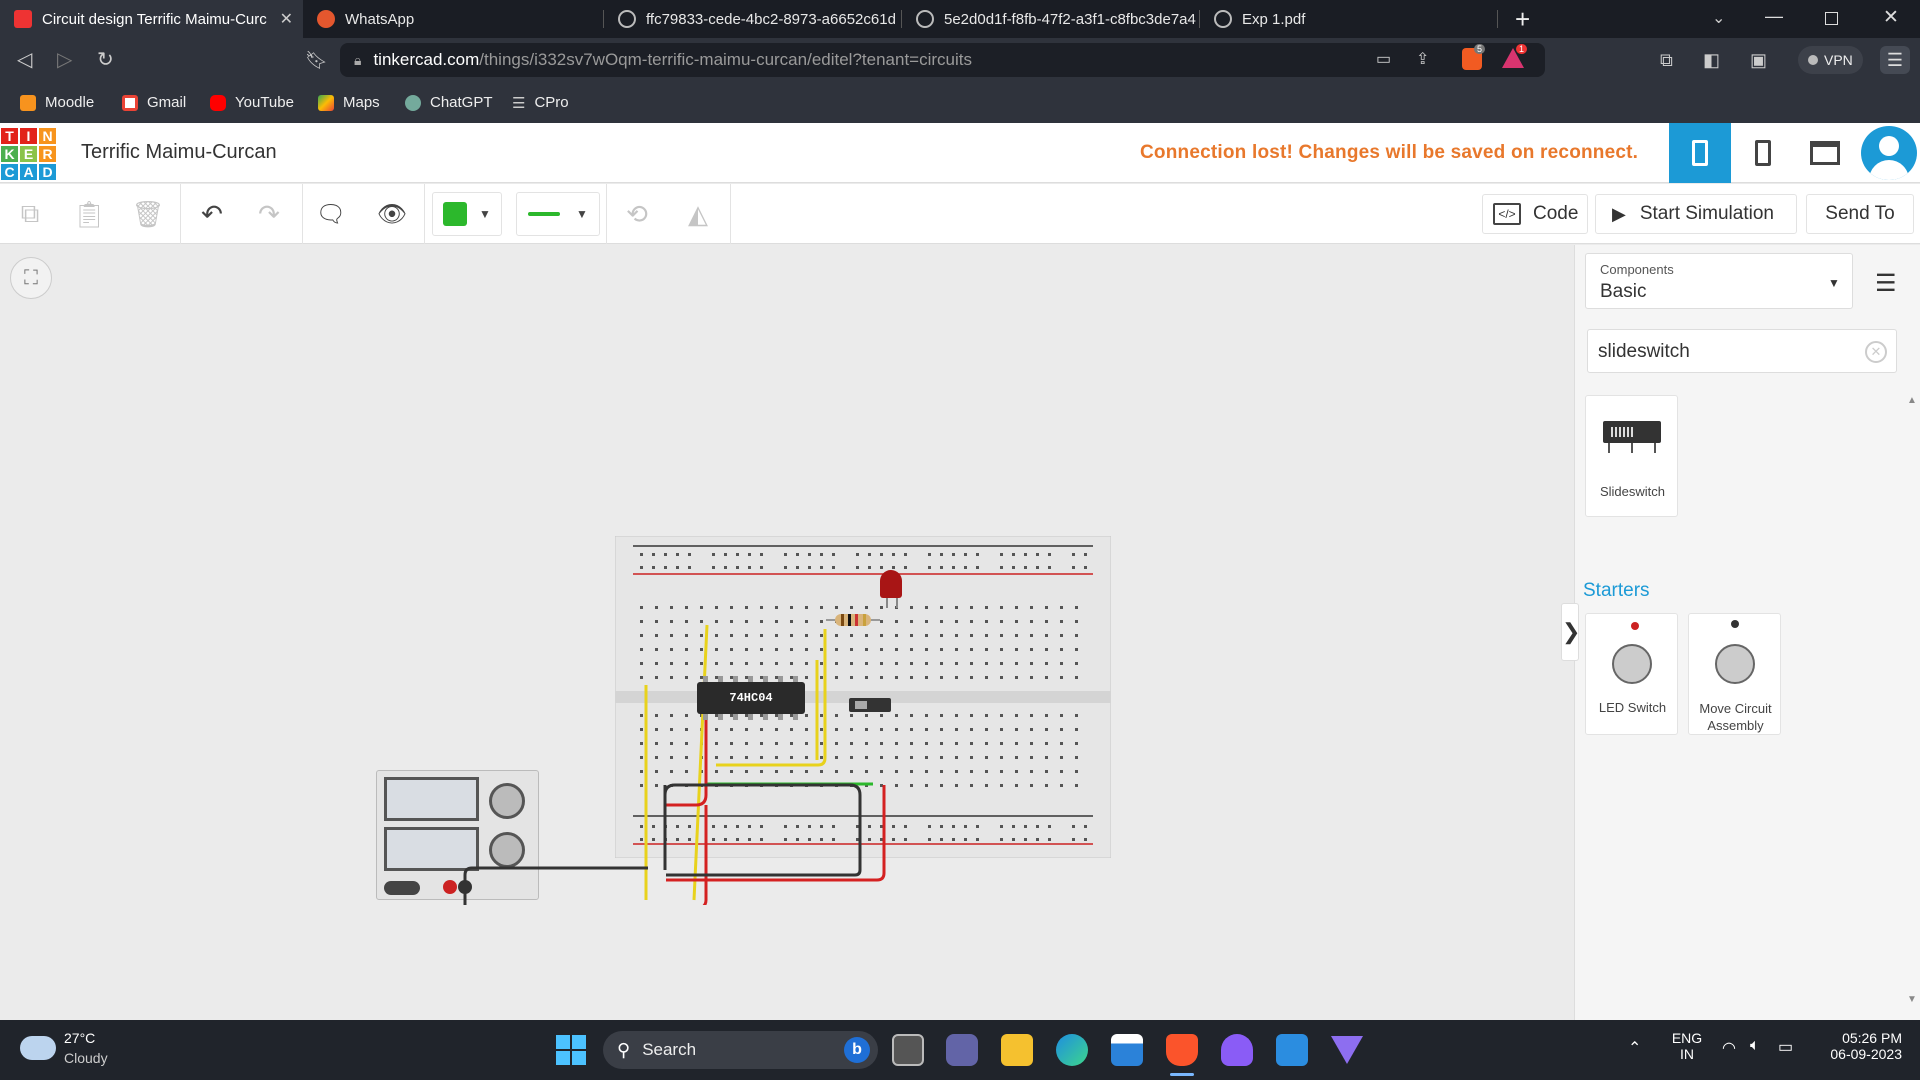 The height and width of the screenshot is (1080, 1920). I want to click on wallet-icon: ▣, so click(1758, 60).